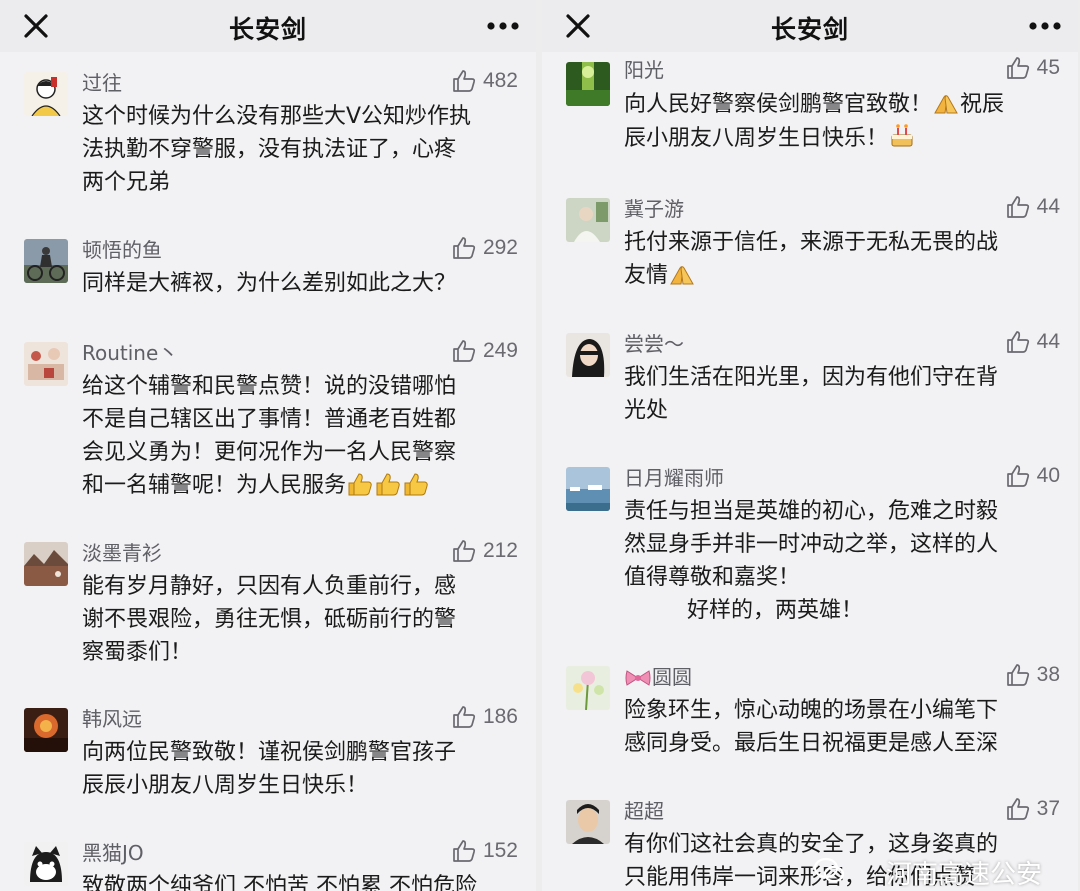  Describe the element at coordinates (654, 207) in the screenshot. I see `comment-author: 冀子游` at that location.